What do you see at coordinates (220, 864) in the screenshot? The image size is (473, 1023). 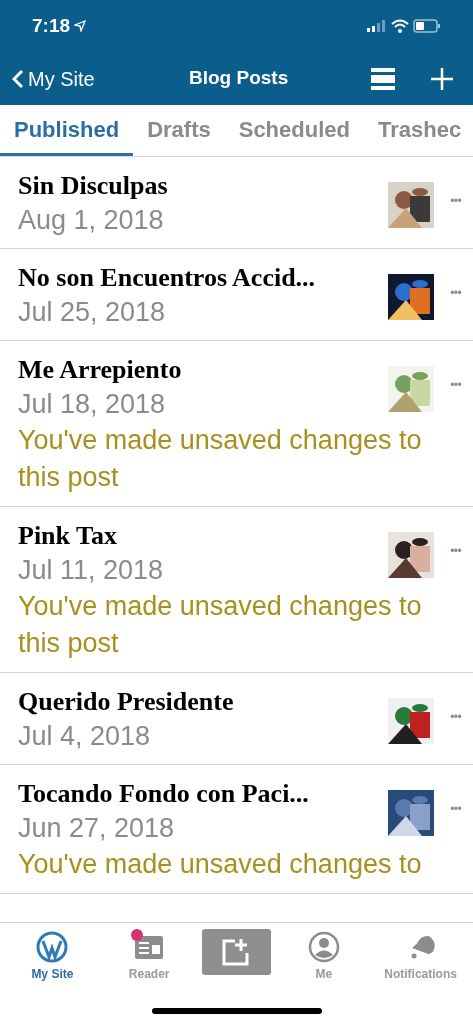 I see `unsaved-changes-note: You've made unsaved changes to` at bounding box center [220, 864].